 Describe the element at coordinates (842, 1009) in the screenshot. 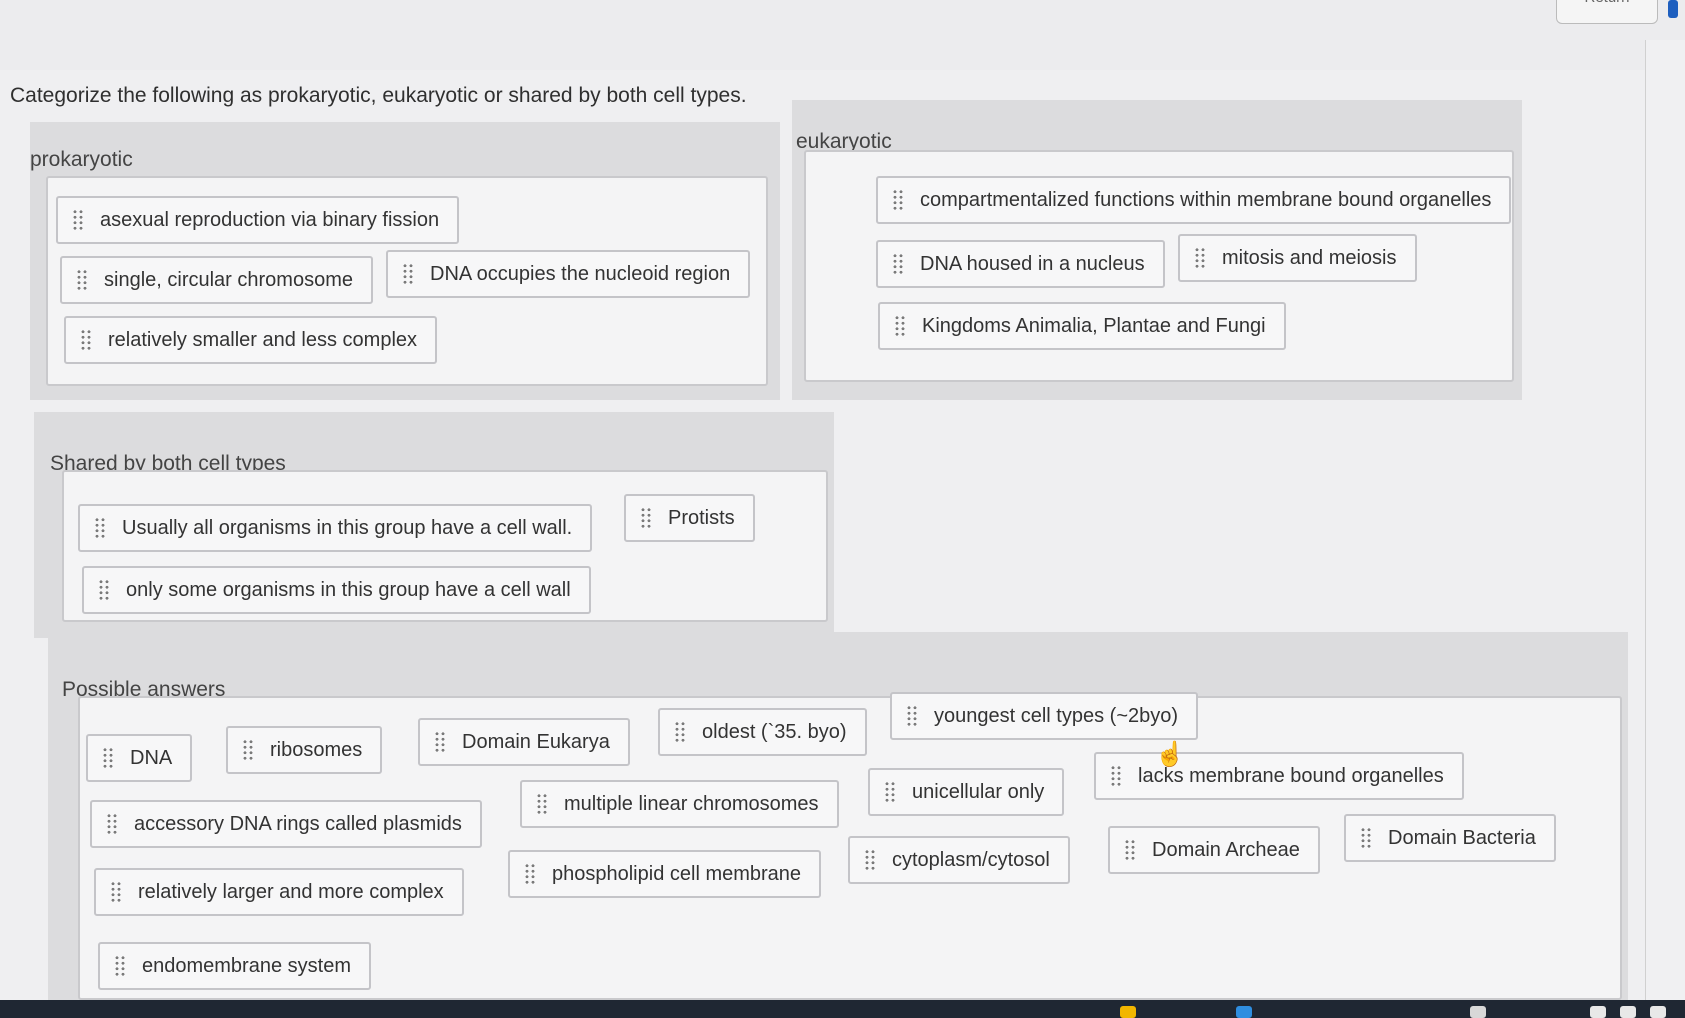

I see `os-taskbar` at that location.